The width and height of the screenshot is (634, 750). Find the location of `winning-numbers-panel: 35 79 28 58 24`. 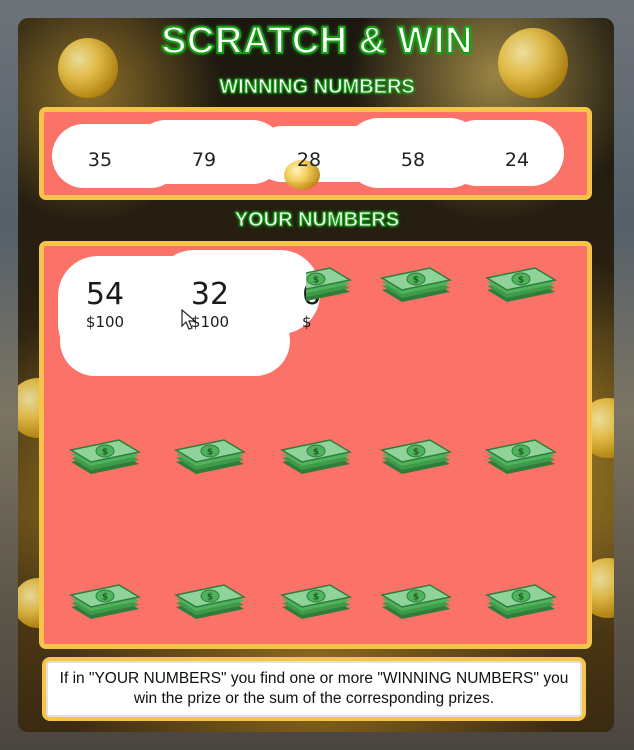

winning-numbers-panel: 35 79 28 58 24 is located at coordinates (315, 153).